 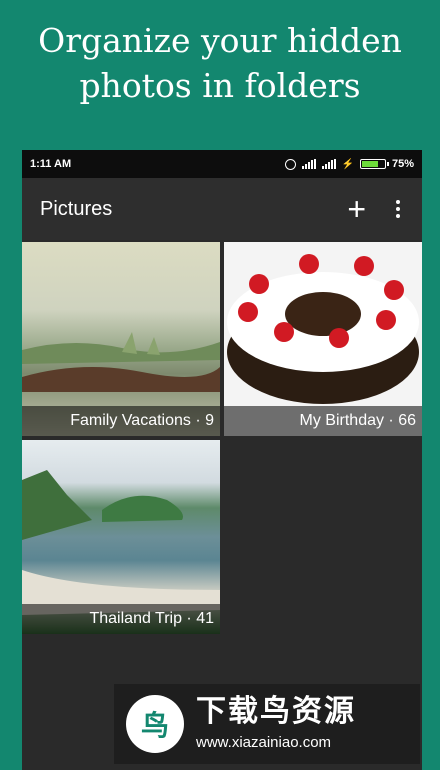 I want to click on headline-line-2: photos in folders, so click(x=220, y=85).